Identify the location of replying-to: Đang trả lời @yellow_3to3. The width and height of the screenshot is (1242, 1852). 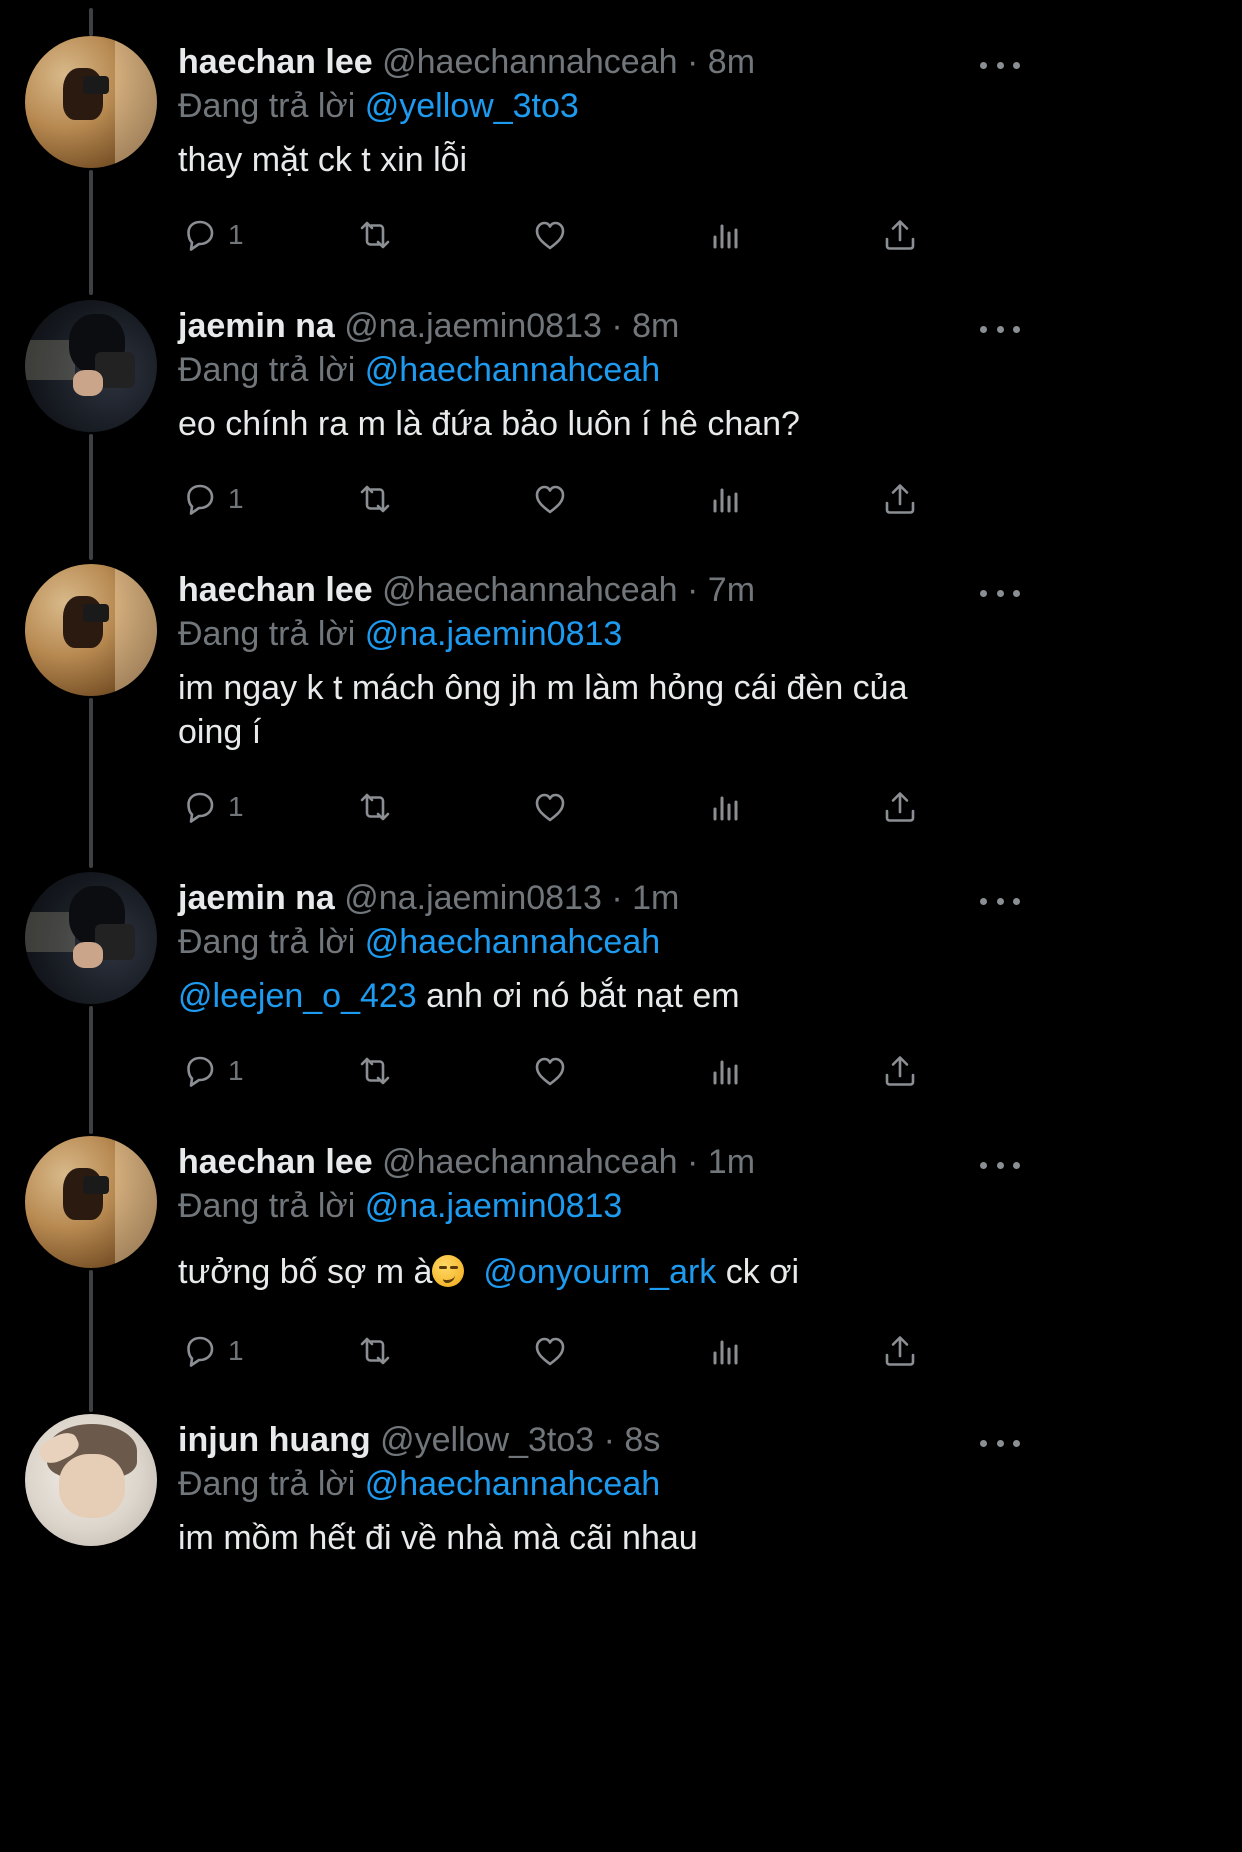
(378, 106).